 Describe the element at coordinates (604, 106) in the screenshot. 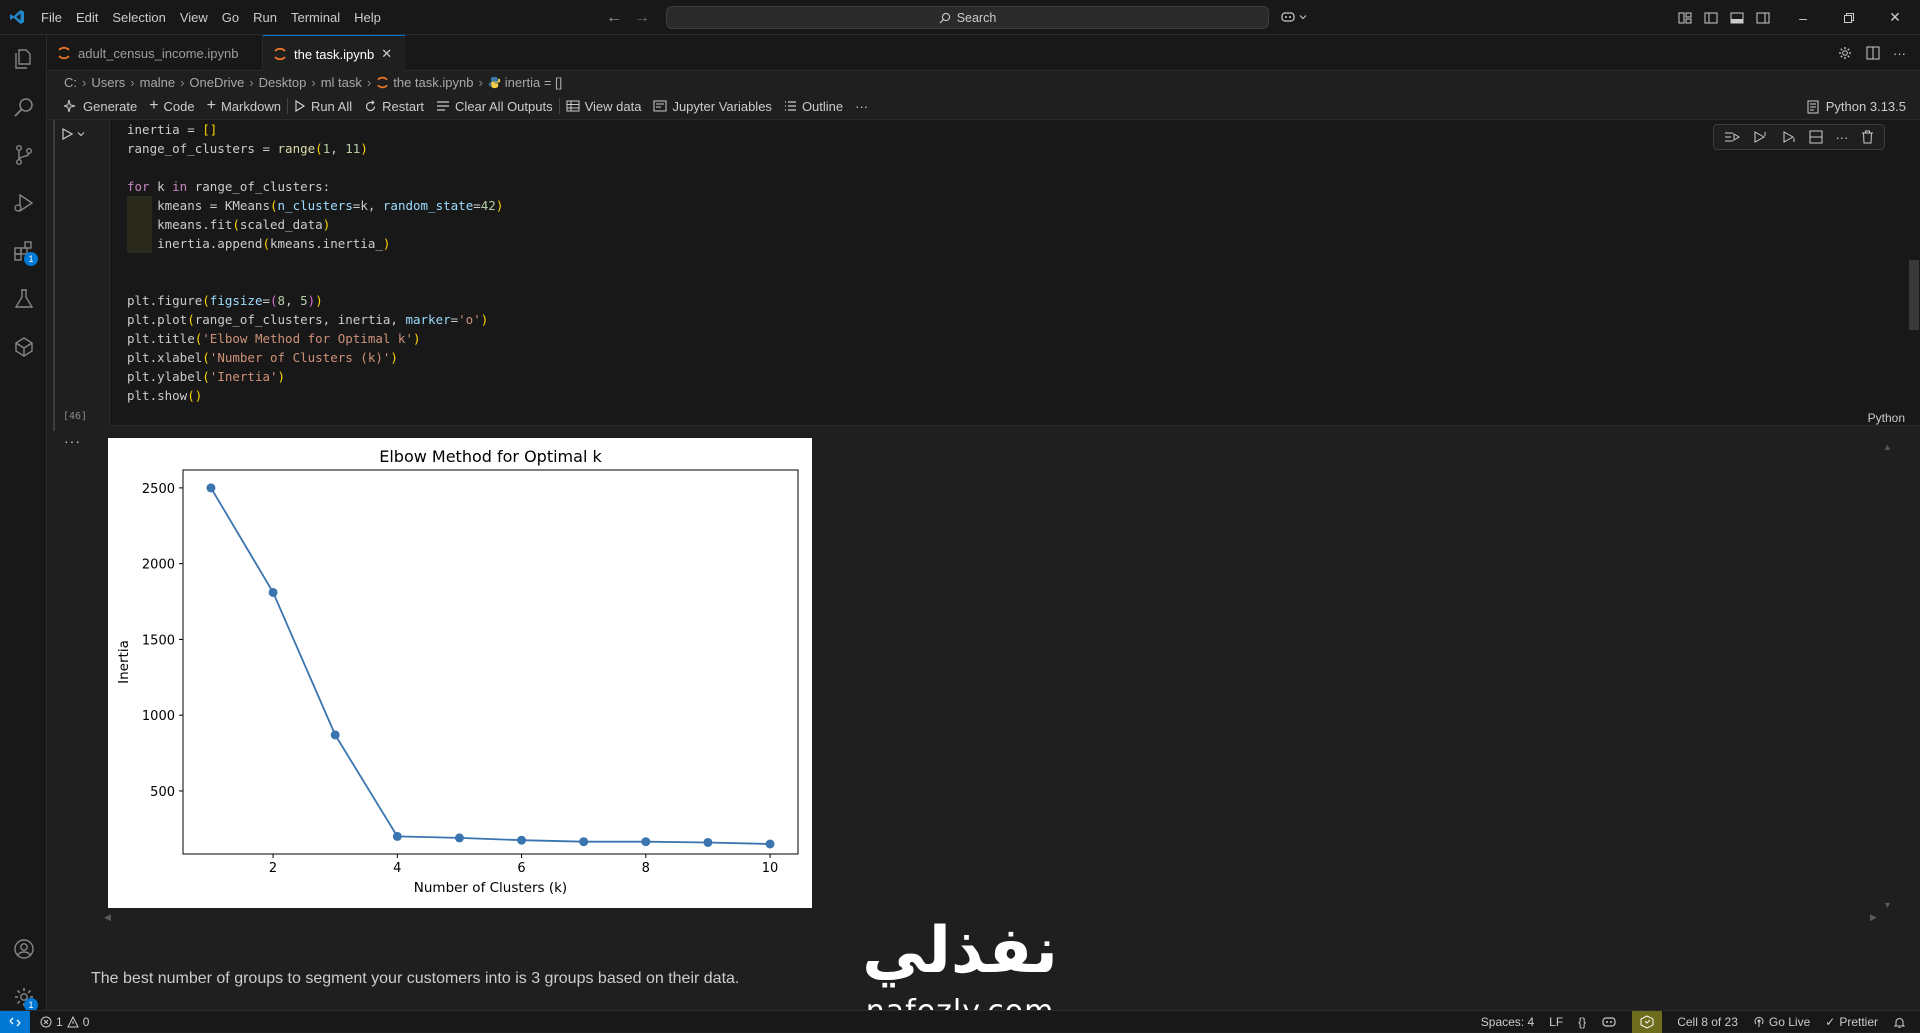

I see `view-data-button: View data` at that location.